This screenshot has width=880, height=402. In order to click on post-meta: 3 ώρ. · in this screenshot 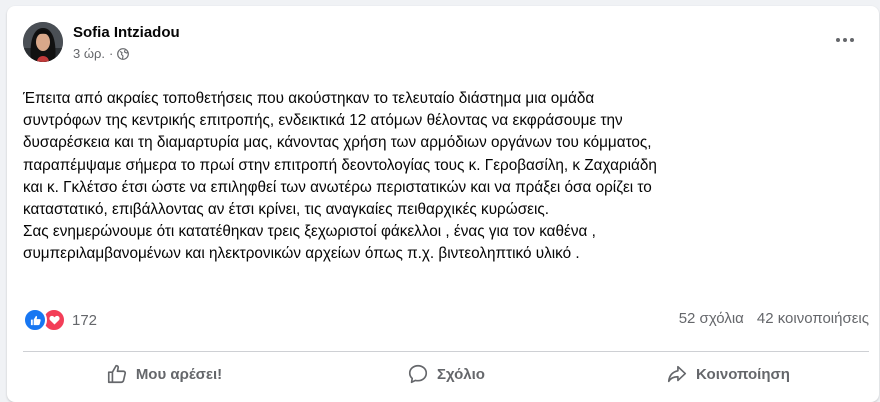, I will do `click(101, 53)`.